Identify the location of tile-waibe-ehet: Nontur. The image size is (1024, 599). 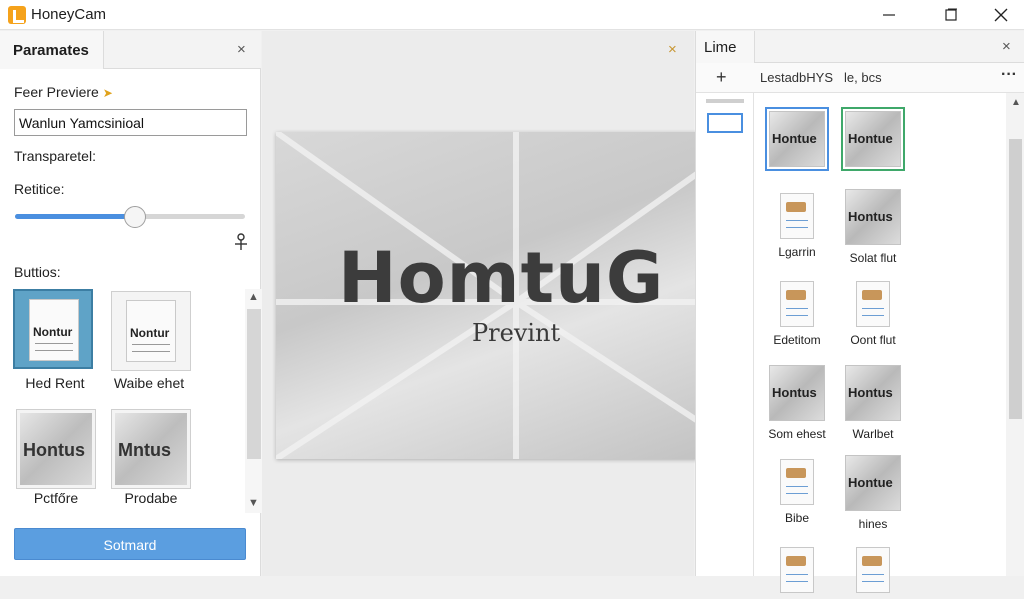
(151, 331).